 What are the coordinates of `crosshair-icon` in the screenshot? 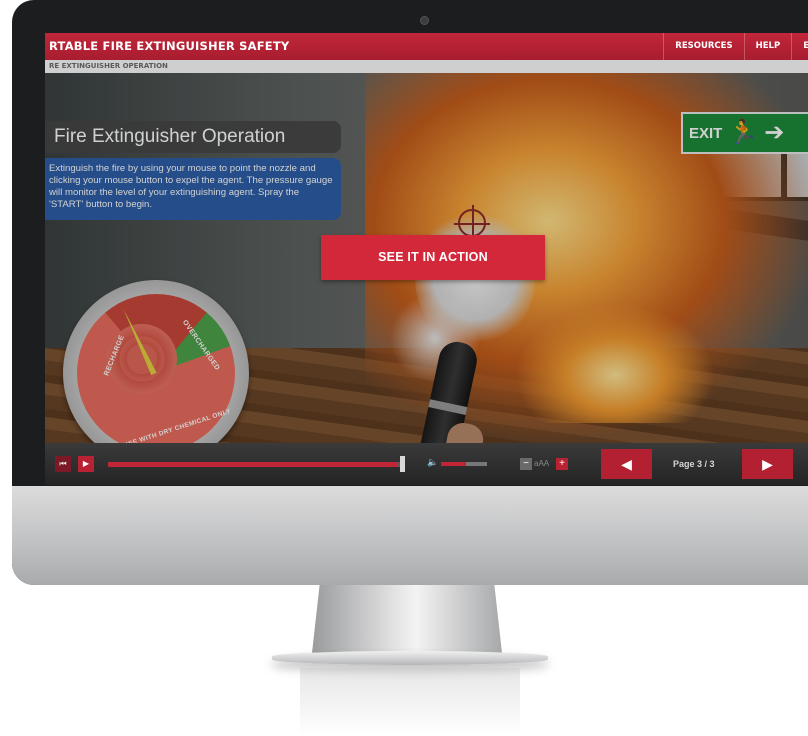 It's located at (472, 223).